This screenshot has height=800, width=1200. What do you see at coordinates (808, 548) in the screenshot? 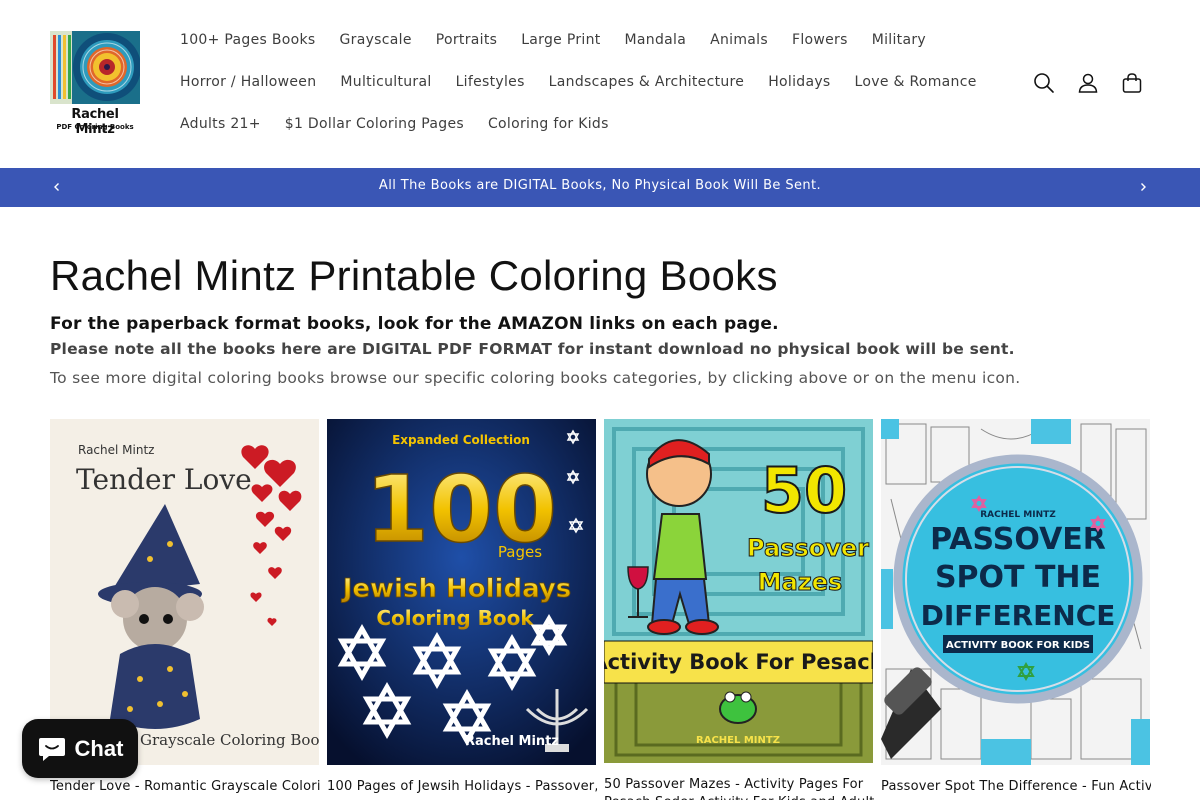
I see `cover-line1: Passover` at bounding box center [808, 548].